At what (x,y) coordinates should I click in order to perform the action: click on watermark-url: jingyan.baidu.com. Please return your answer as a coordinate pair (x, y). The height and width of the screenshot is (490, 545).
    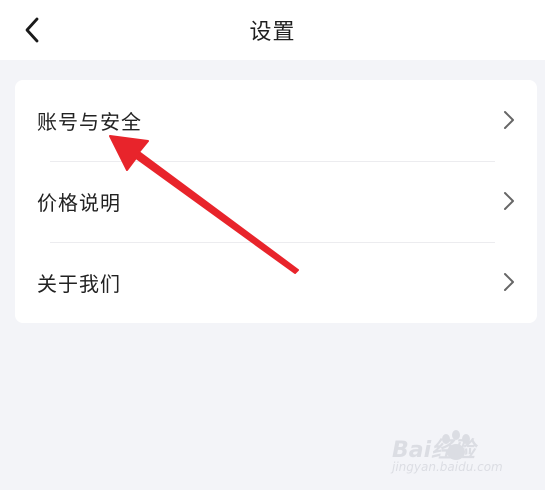
    Looking at the image, I should click on (447, 467).